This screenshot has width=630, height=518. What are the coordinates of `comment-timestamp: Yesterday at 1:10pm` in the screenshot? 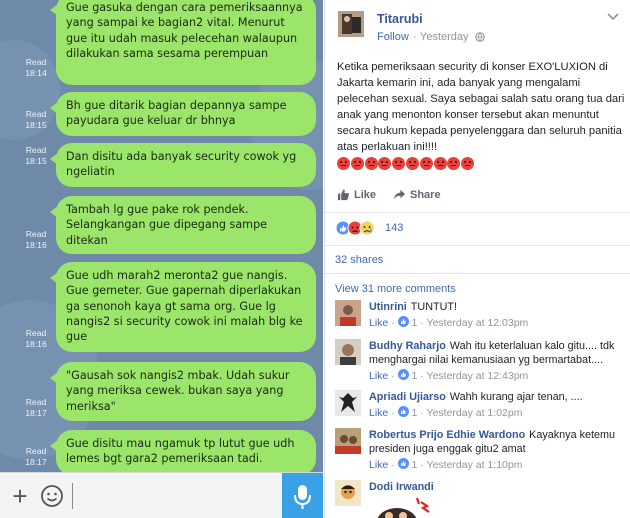 It's located at (475, 465).